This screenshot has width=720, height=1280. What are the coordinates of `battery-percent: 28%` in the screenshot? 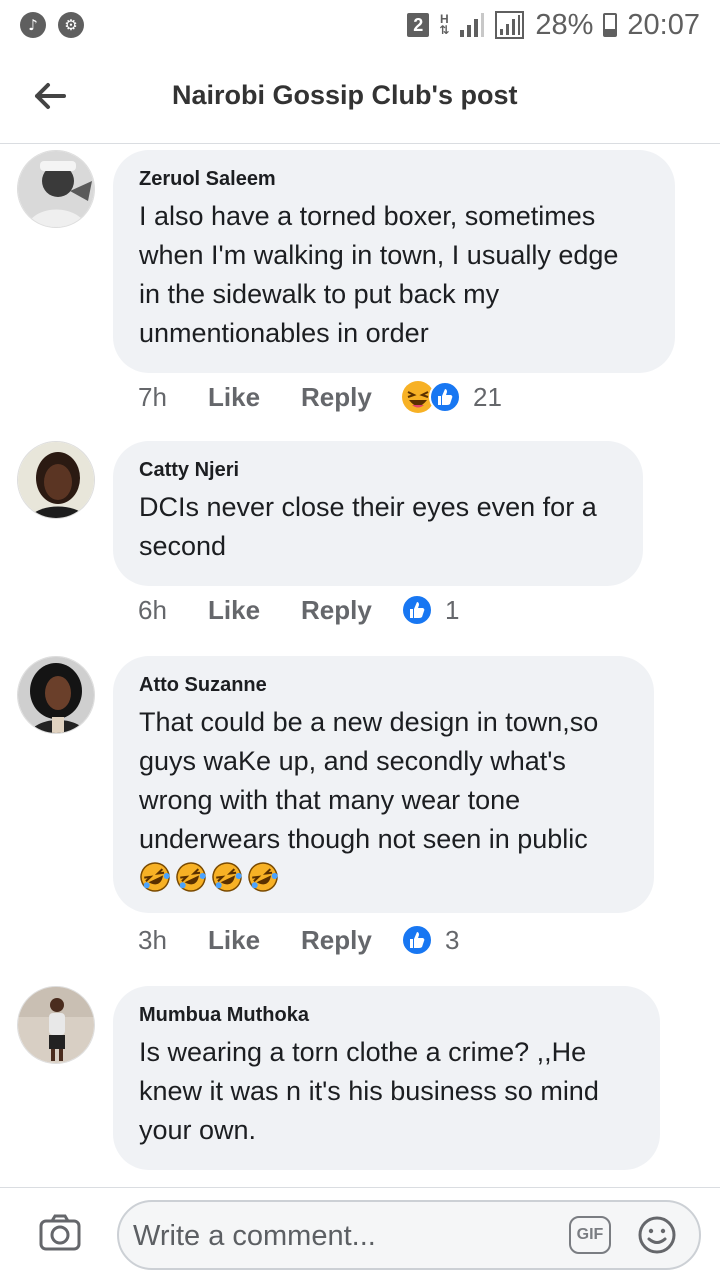 It's located at (564, 24).